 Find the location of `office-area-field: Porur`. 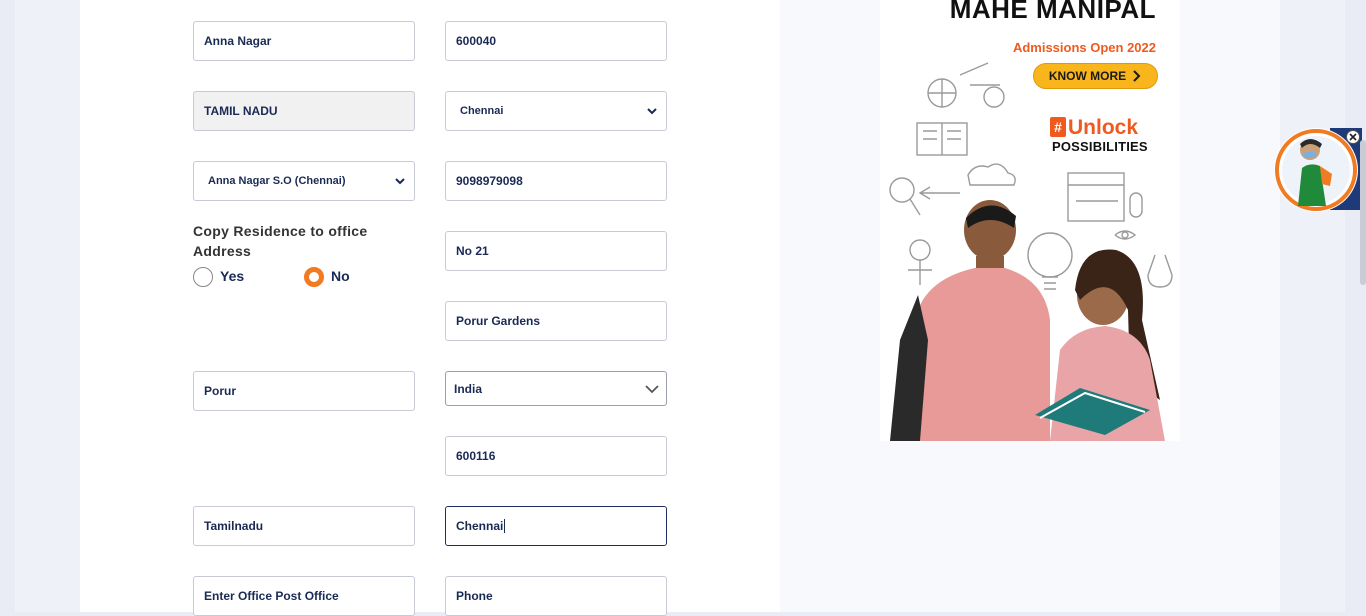

office-area-field: Porur is located at coordinates (304, 391).